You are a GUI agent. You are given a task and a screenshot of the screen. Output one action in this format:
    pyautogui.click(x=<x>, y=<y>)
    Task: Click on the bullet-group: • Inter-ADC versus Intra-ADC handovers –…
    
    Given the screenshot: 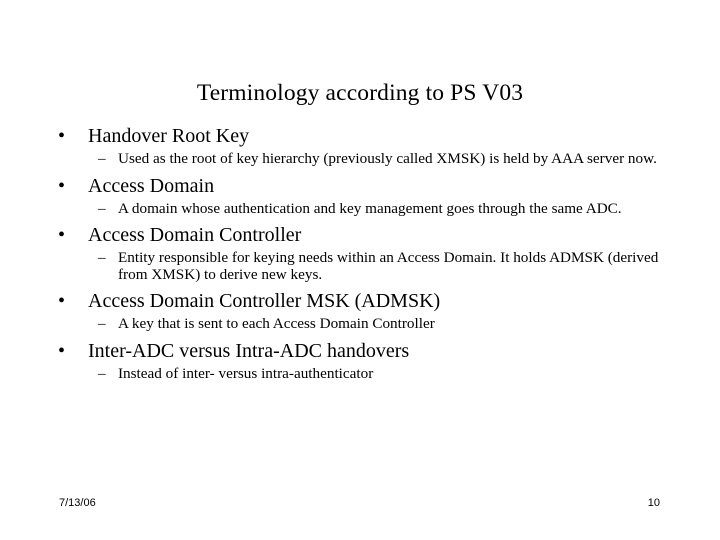 What is the action you would take?
    pyautogui.click(x=360, y=361)
    